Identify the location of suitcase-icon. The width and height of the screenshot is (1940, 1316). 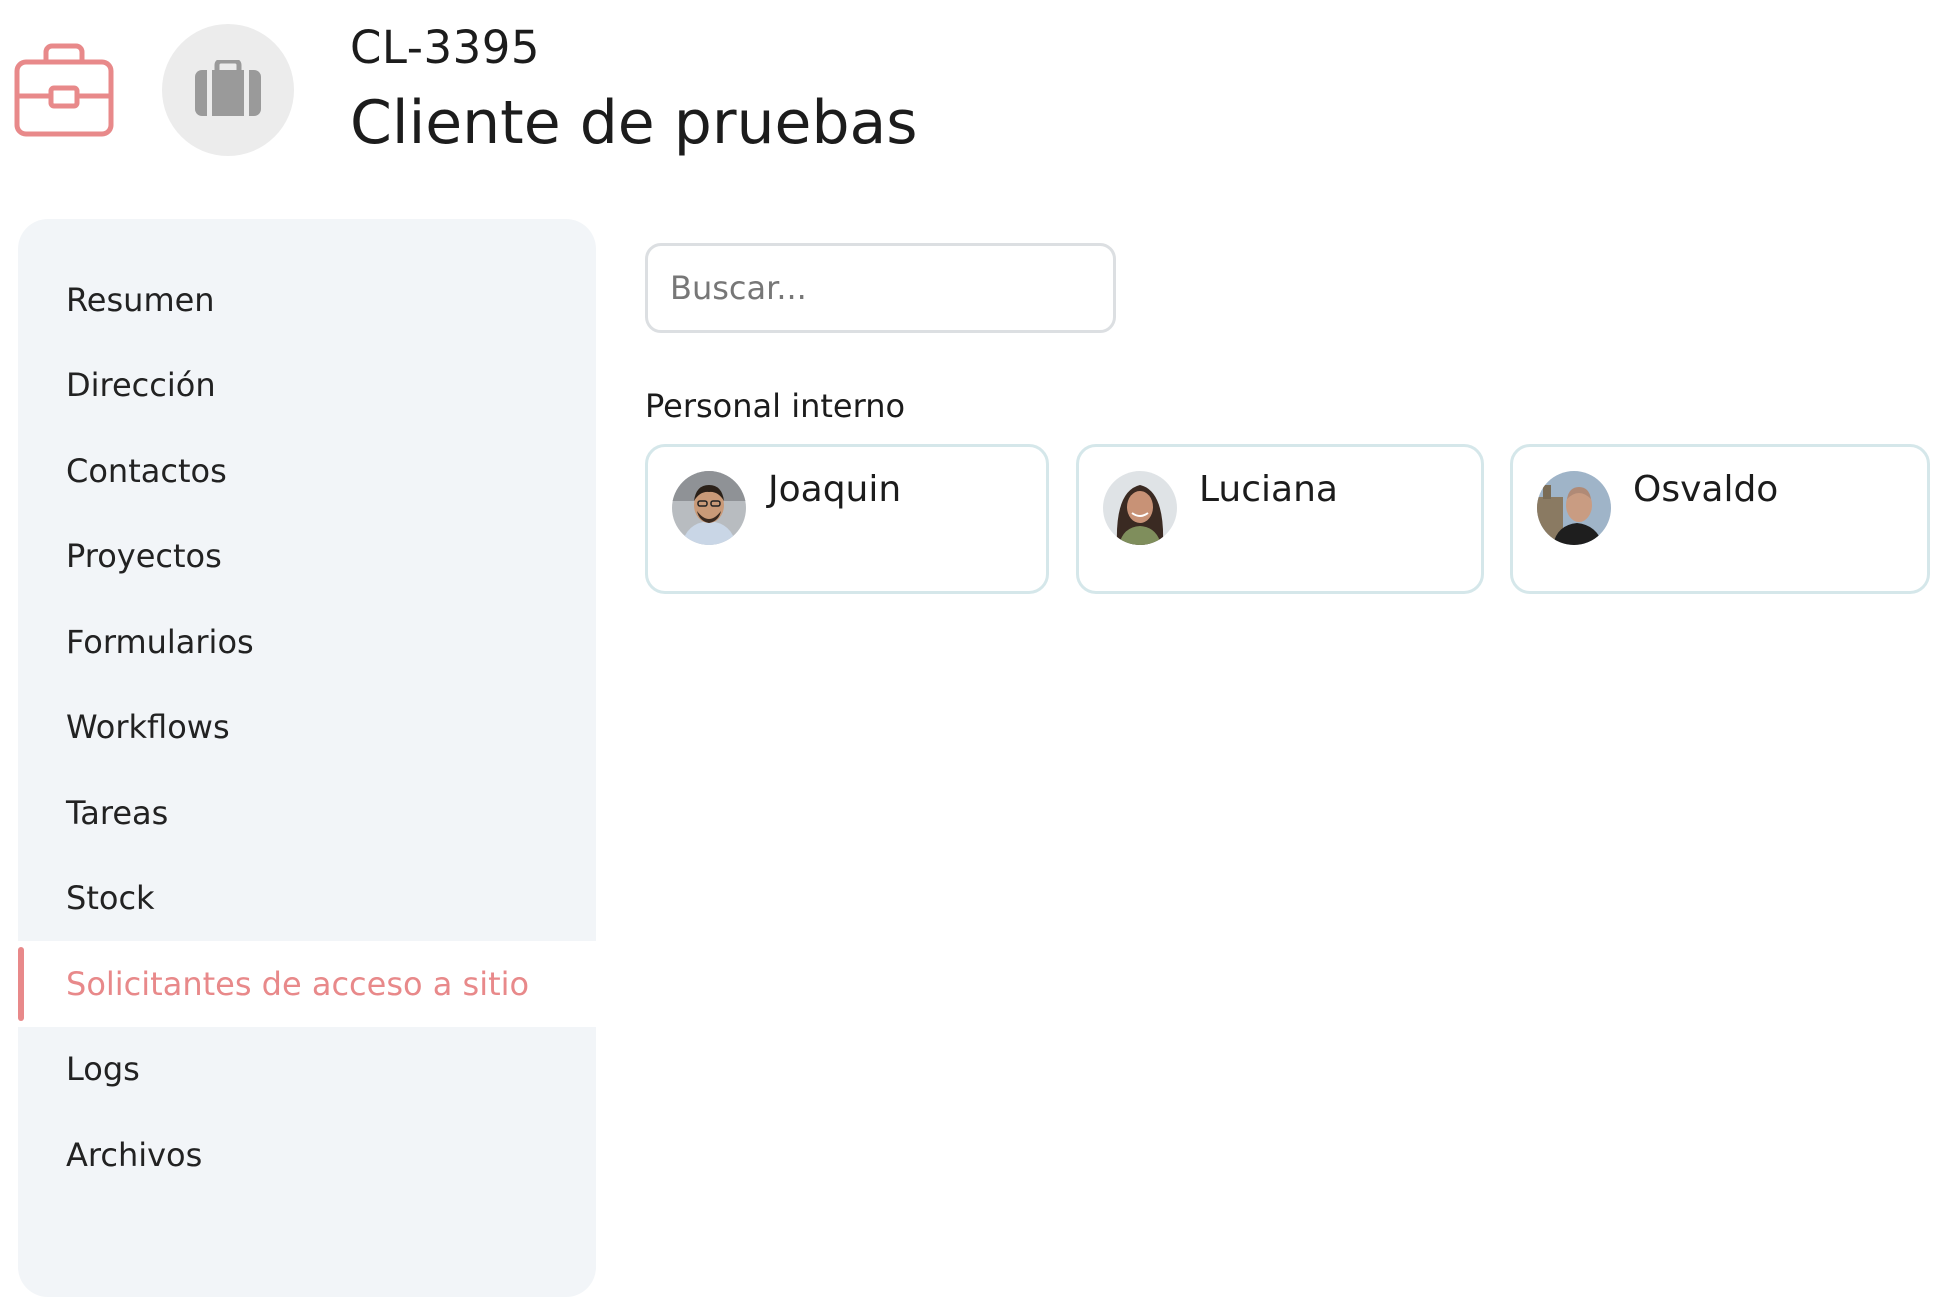
(228, 89).